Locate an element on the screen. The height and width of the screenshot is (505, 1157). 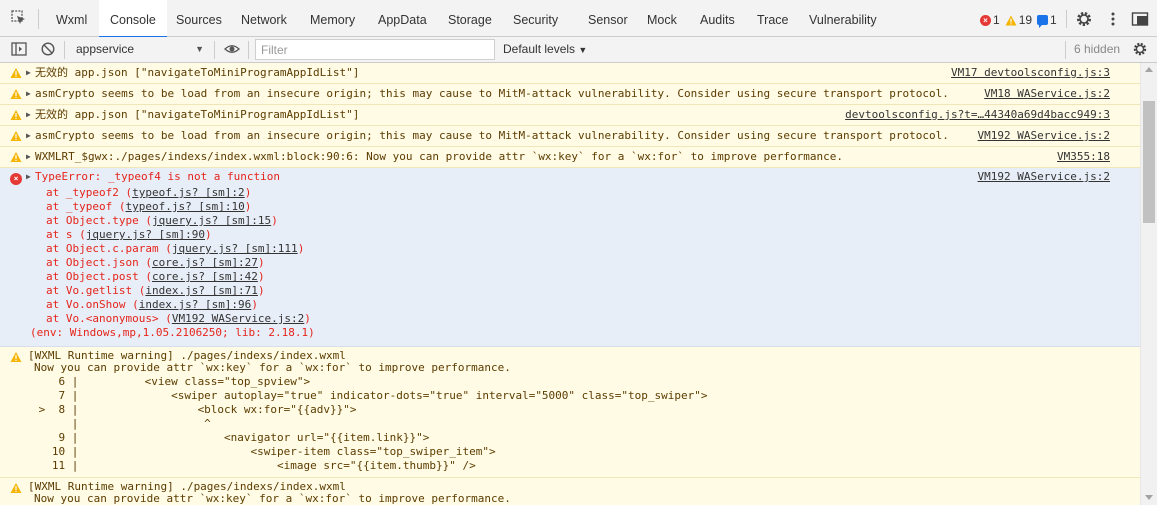
tab-appdata: AppData is located at coordinates (402, 18).